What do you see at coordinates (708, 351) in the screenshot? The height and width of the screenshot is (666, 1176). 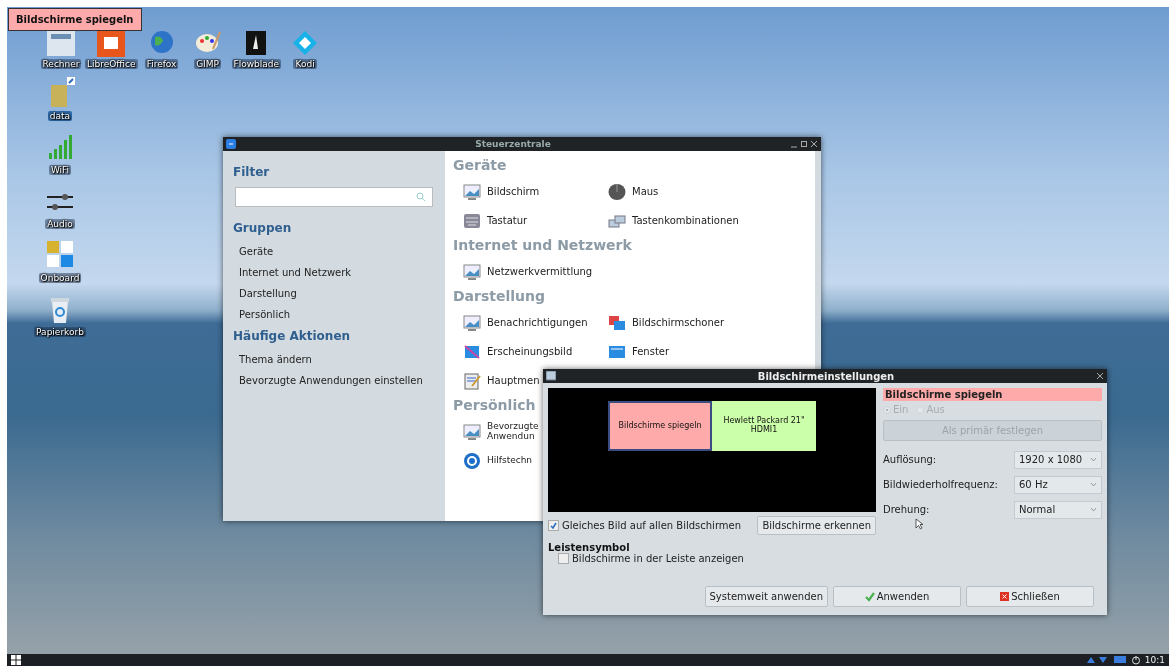 I see `settings-item: Fenster` at bounding box center [708, 351].